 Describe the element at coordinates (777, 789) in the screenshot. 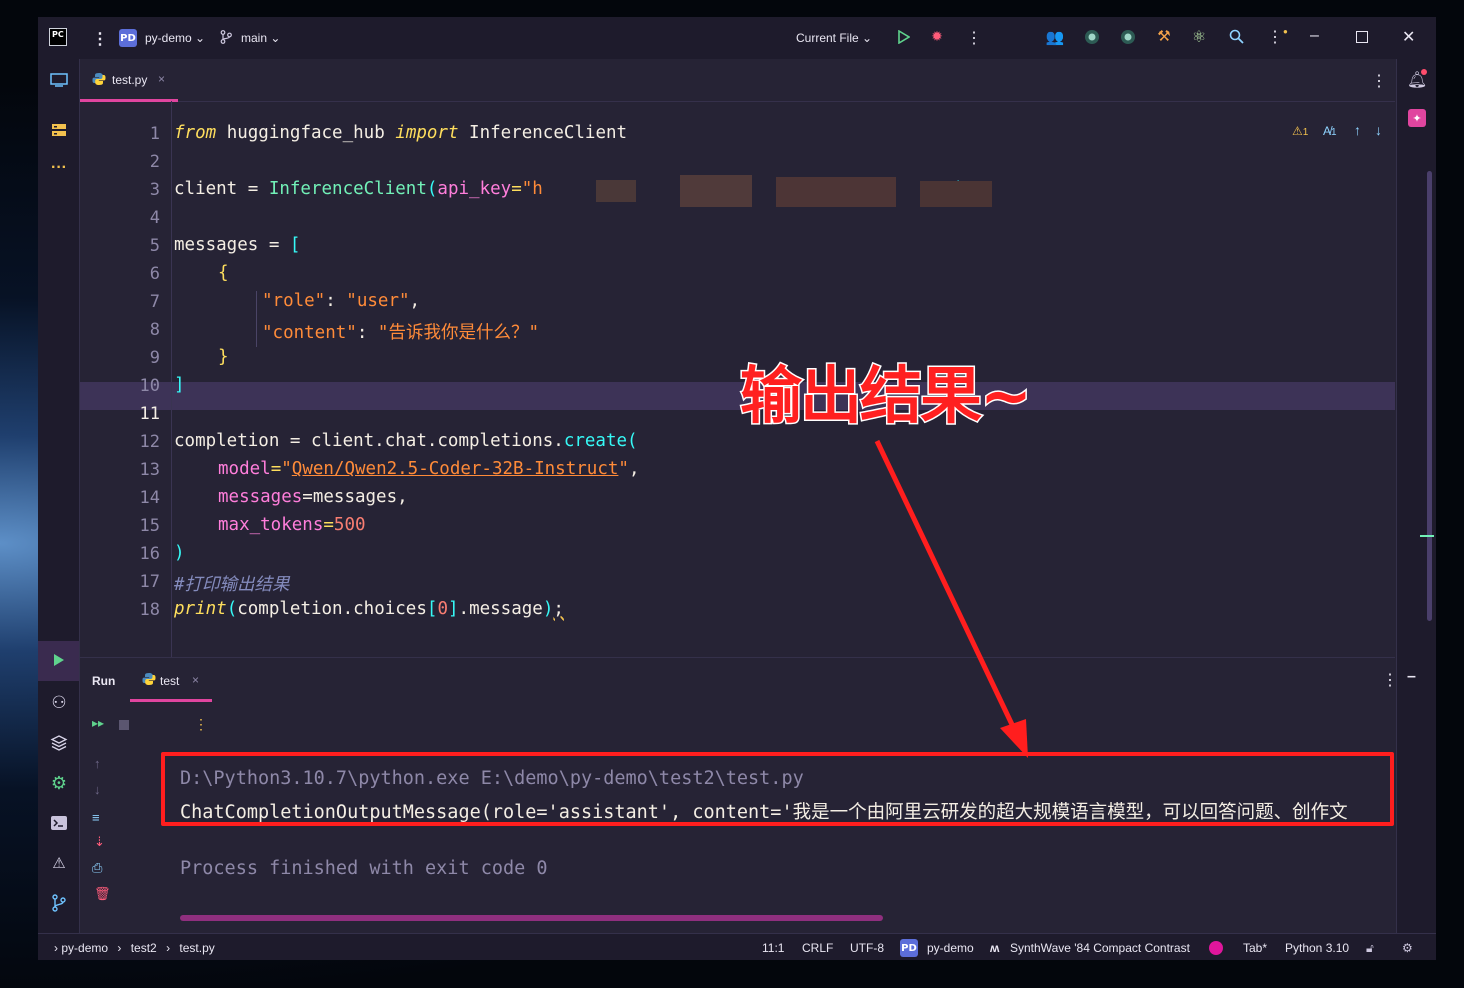

I see `annotation-highlight-box` at that location.